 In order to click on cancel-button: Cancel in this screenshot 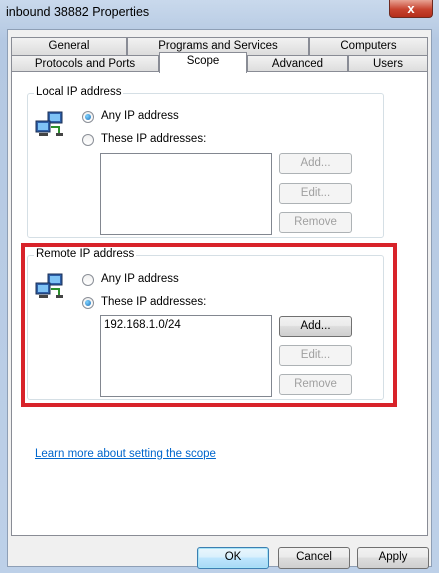, I will do `click(314, 558)`.